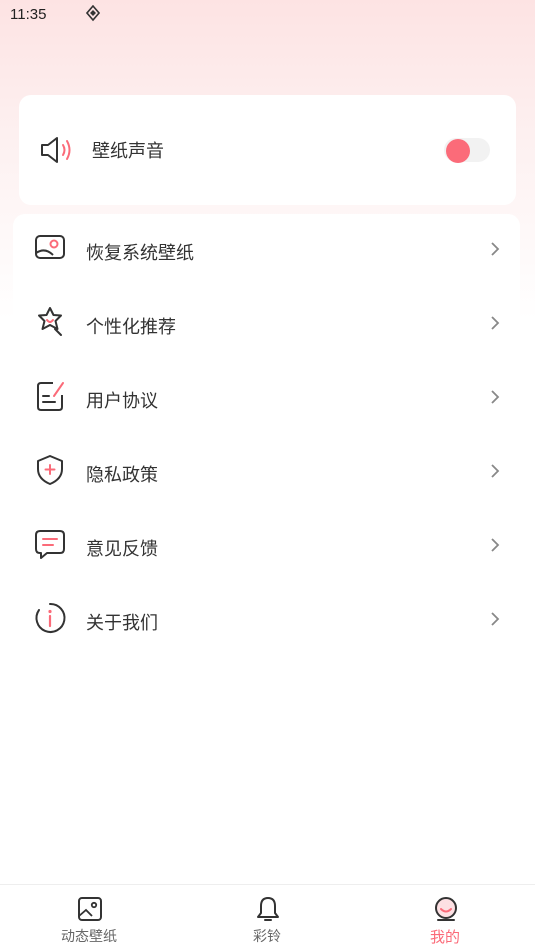 This screenshot has width=535, height=951. What do you see at coordinates (122, 475) in the screenshot?
I see `menu-item-label: 隐私政策` at bounding box center [122, 475].